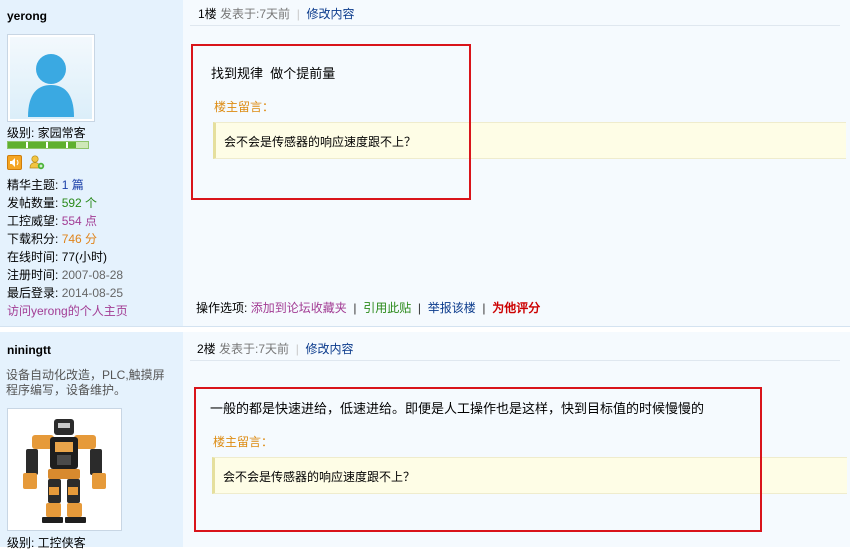 The image size is (850, 551). What do you see at coordinates (529, 140) in the screenshot?
I see `post-1-owner-comment-box: 会不会是传感器的响应速度跟不上？` at bounding box center [529, 140].